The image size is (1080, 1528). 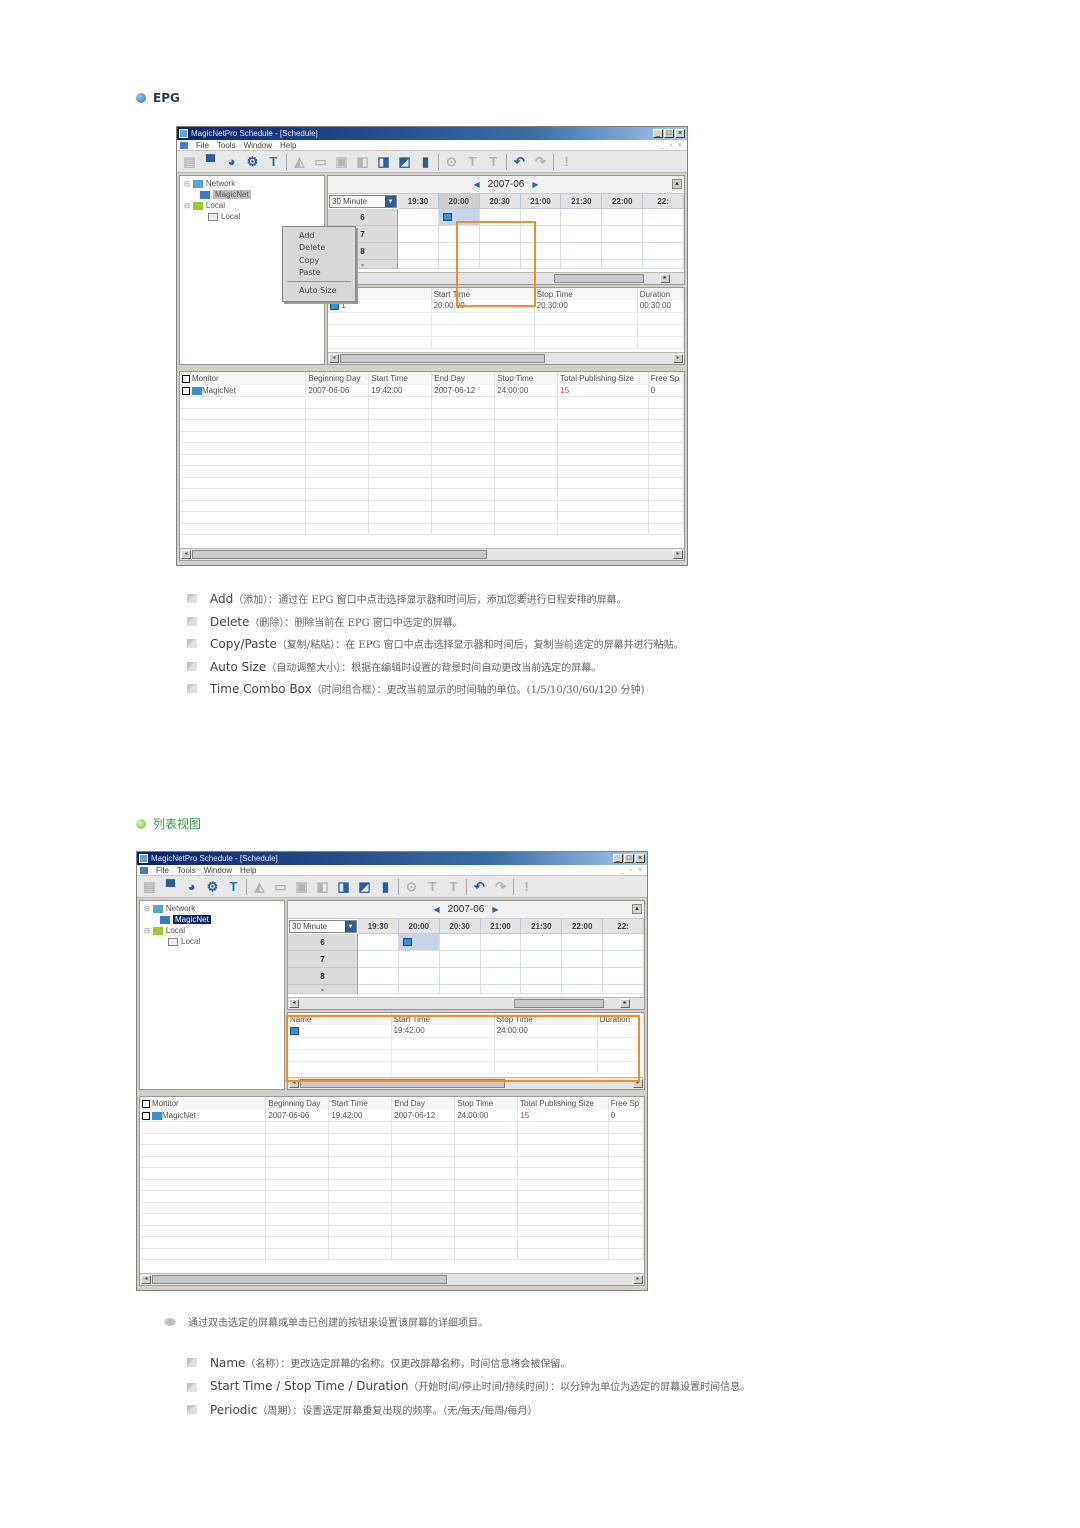 I want to click on printer-icon: ▤, so click(x=149, y=886).